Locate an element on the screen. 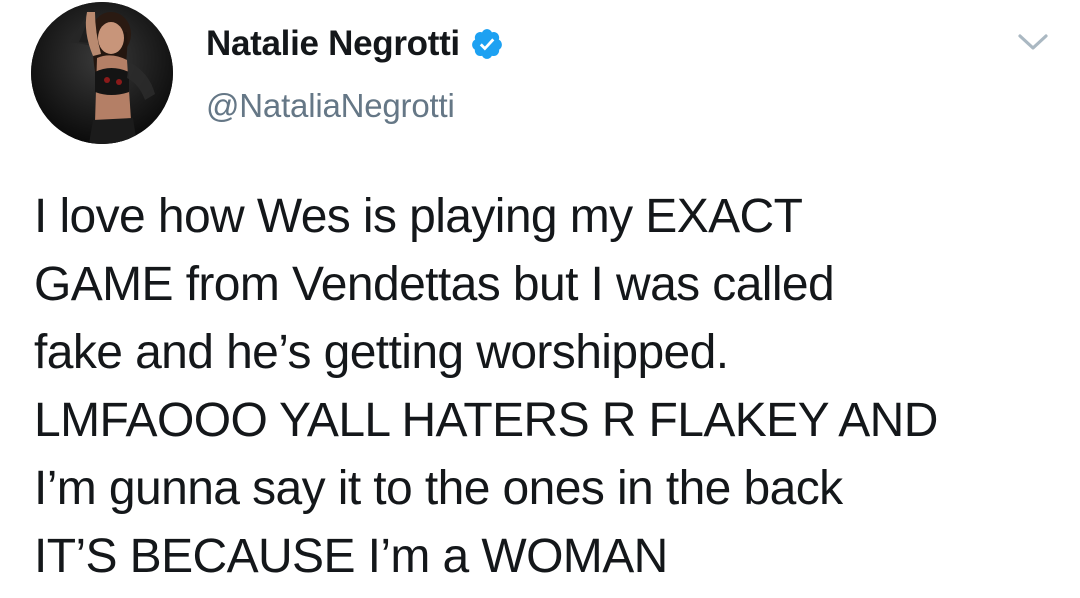 The height and width of the screenshot is (598, 1080). author-handle: @NataliaNegrotti is located at coordinates (330, 106).